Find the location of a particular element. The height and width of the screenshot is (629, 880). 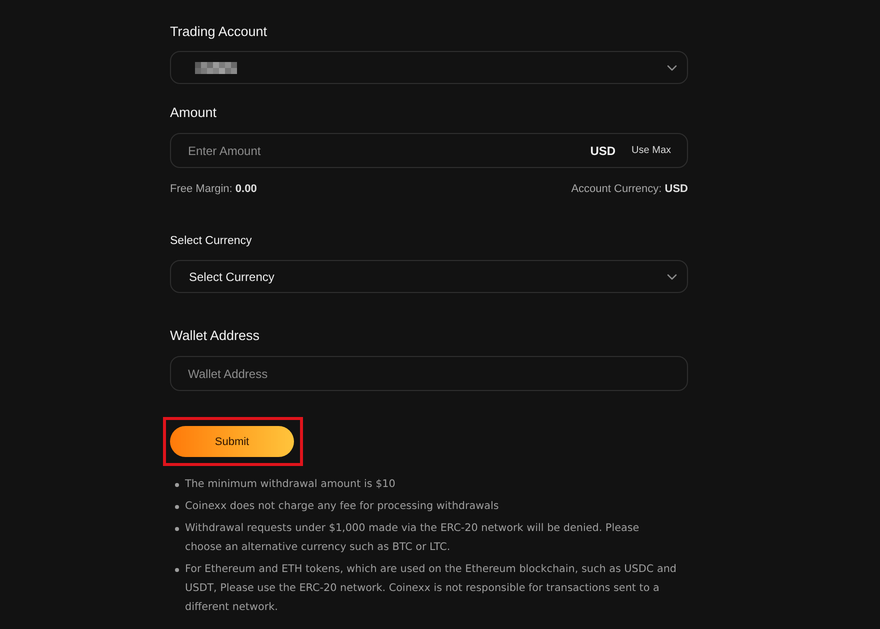

note-text: Coinexx does not charge any fee for processing withdrawals is located at coordinates (342, 506).